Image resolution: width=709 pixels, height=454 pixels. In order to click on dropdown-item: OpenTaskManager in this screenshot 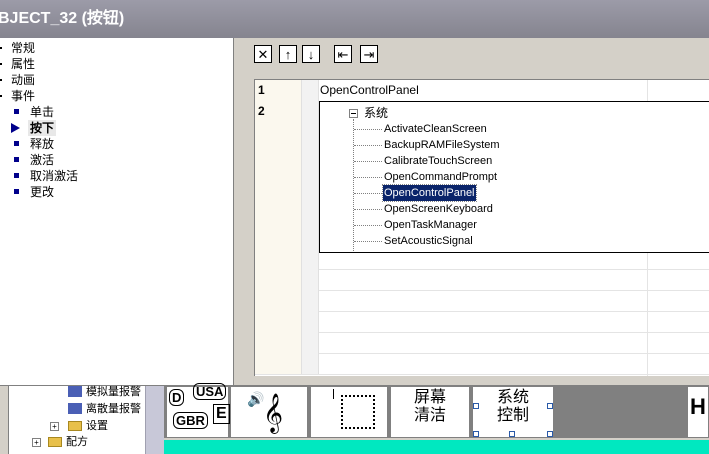, I will do `click(430, 225)`.